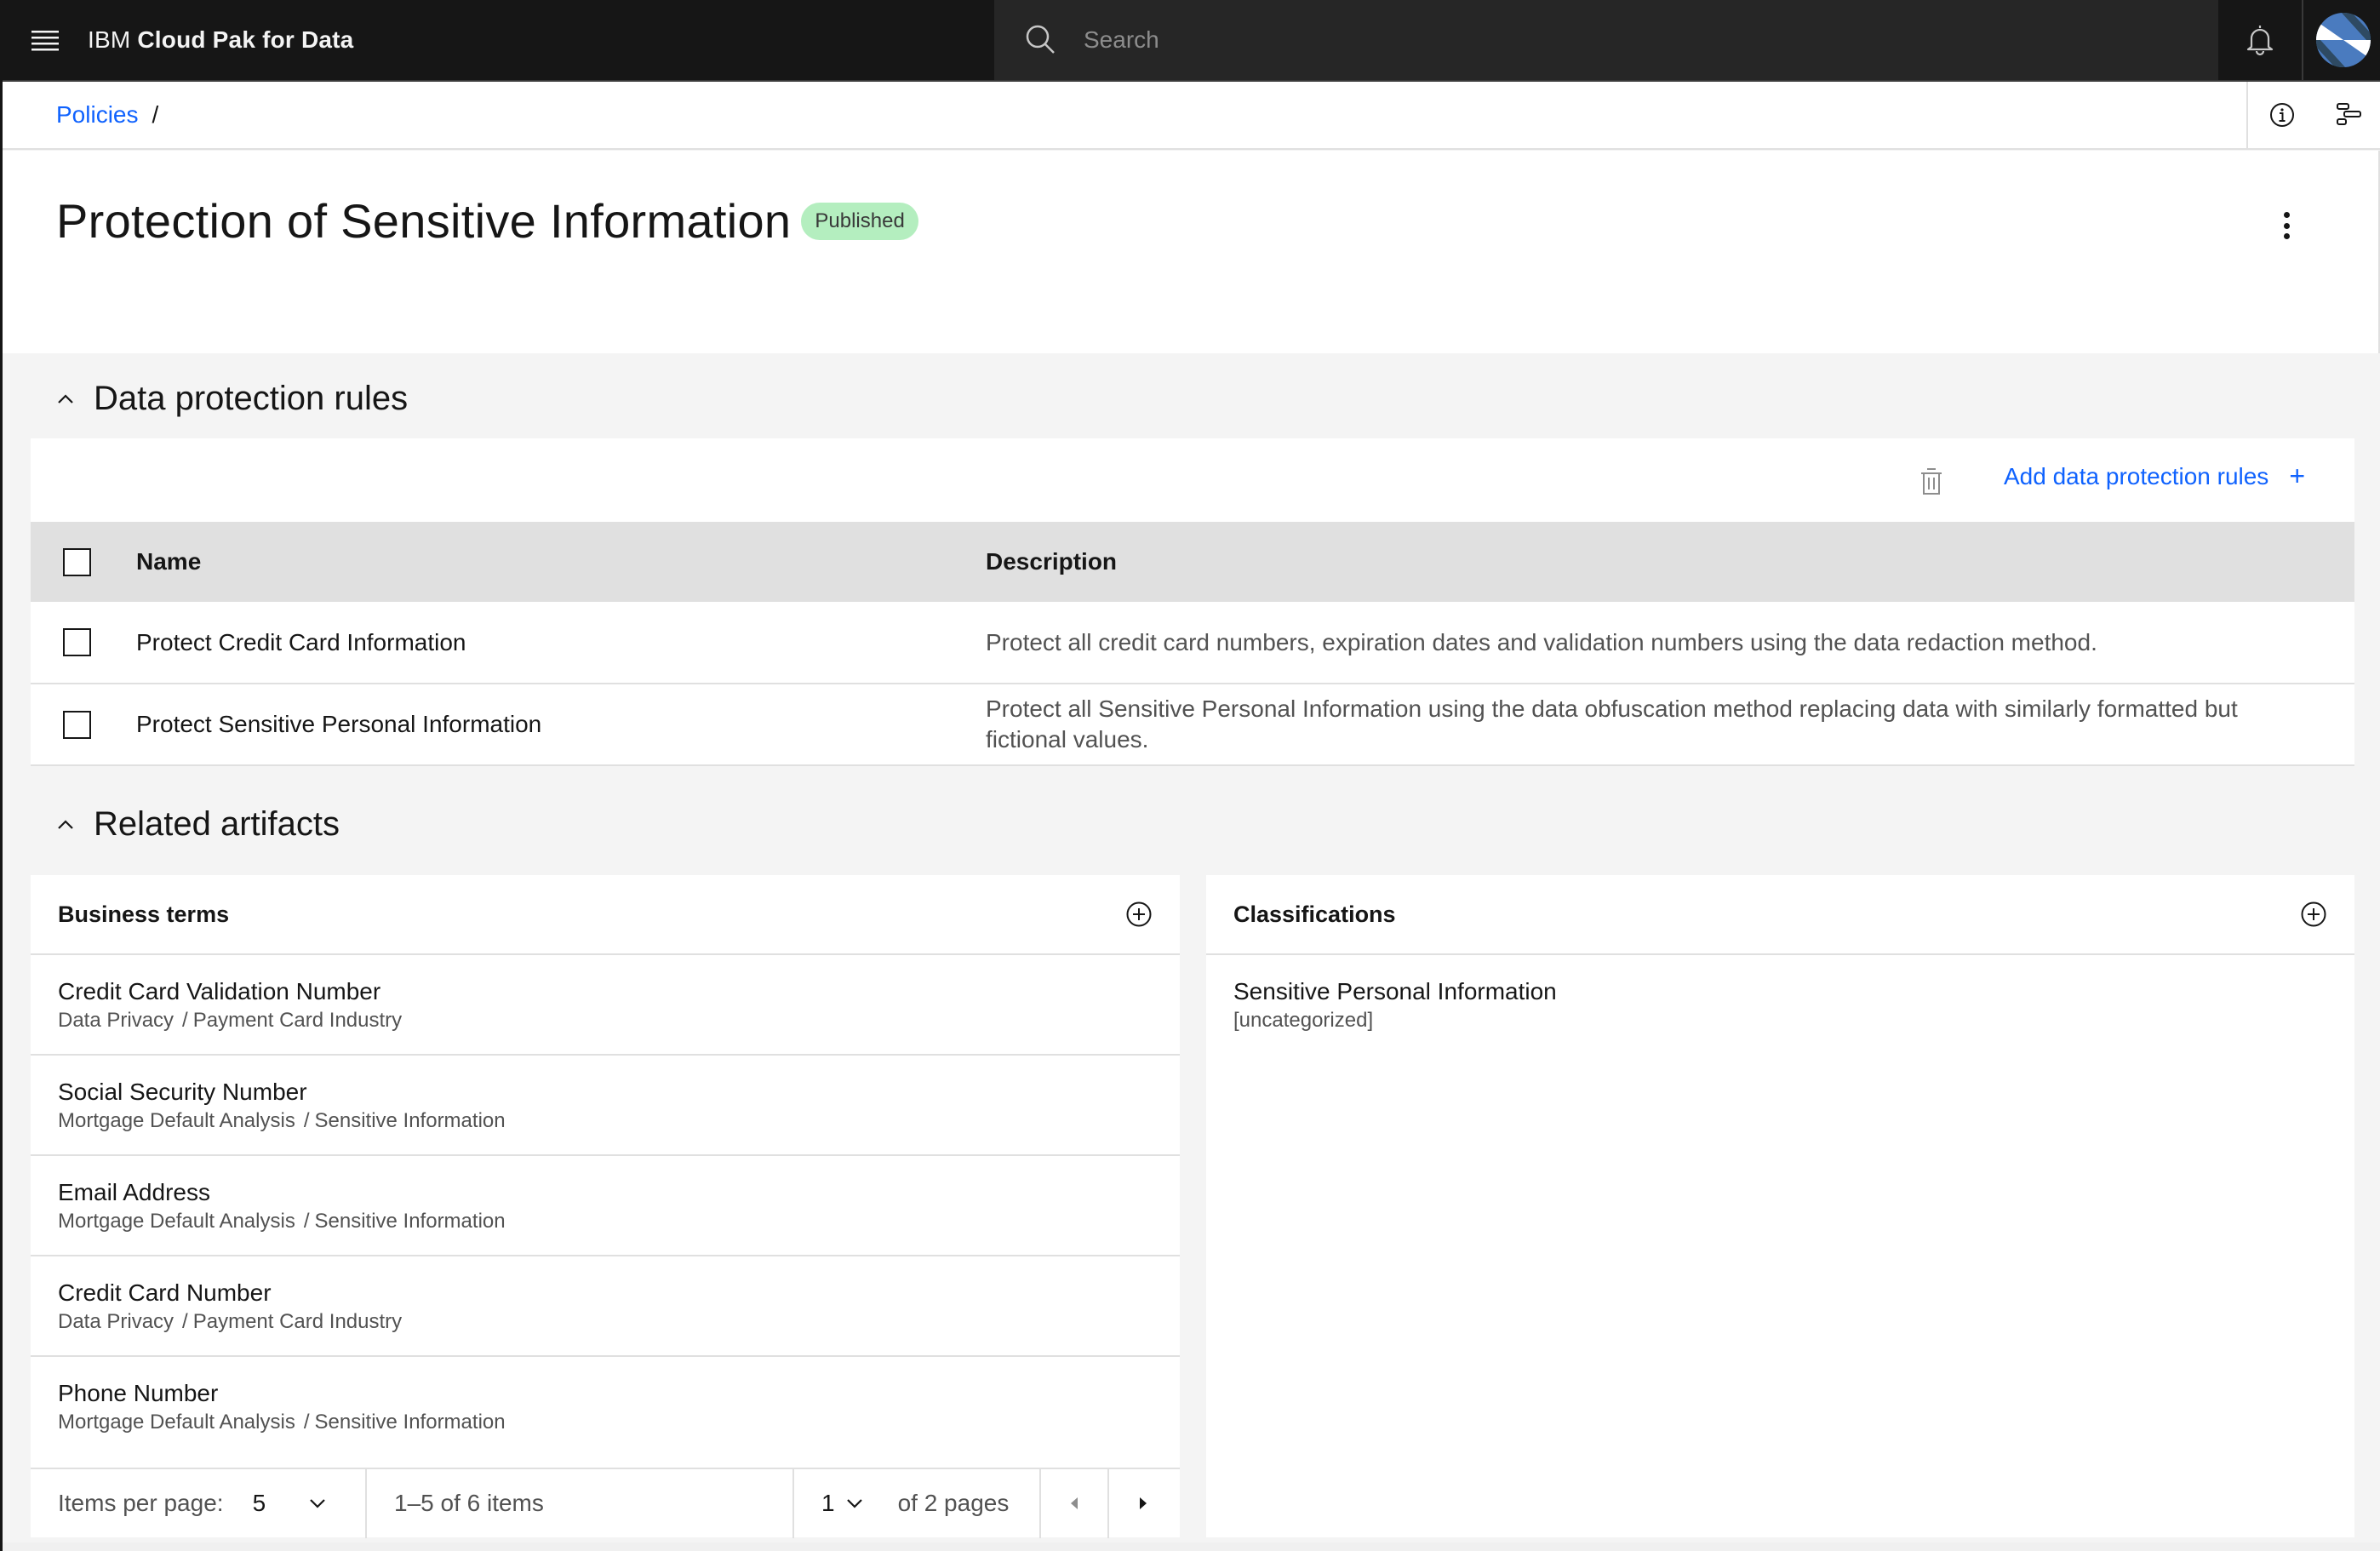 The image size is (2380, 1551). What do you see at coordinates (1670, 562) in the screenshot?
I see `column-header-description: Description` at bounding box center [1670, 562].